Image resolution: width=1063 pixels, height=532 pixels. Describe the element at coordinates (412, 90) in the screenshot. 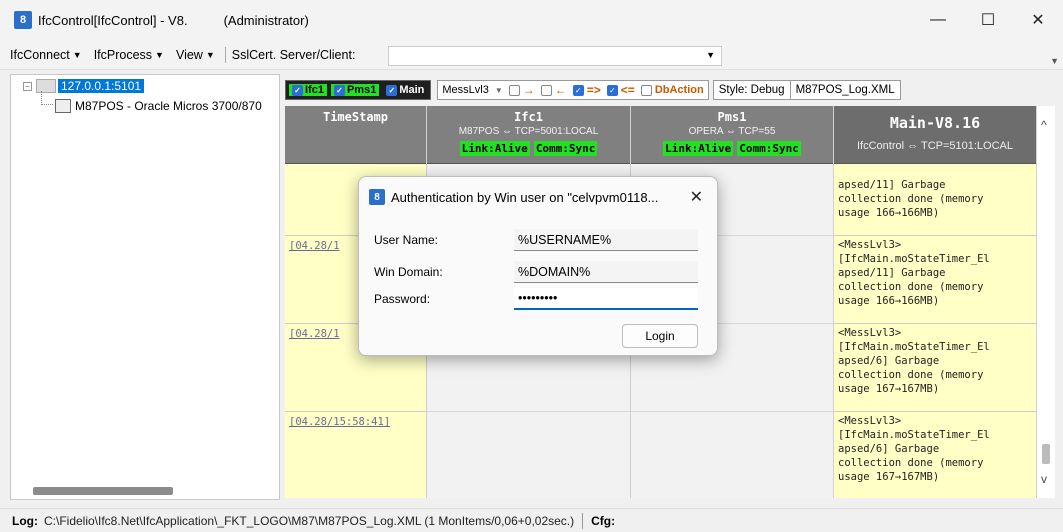

I see `toggle-main-label: Main` at that location.